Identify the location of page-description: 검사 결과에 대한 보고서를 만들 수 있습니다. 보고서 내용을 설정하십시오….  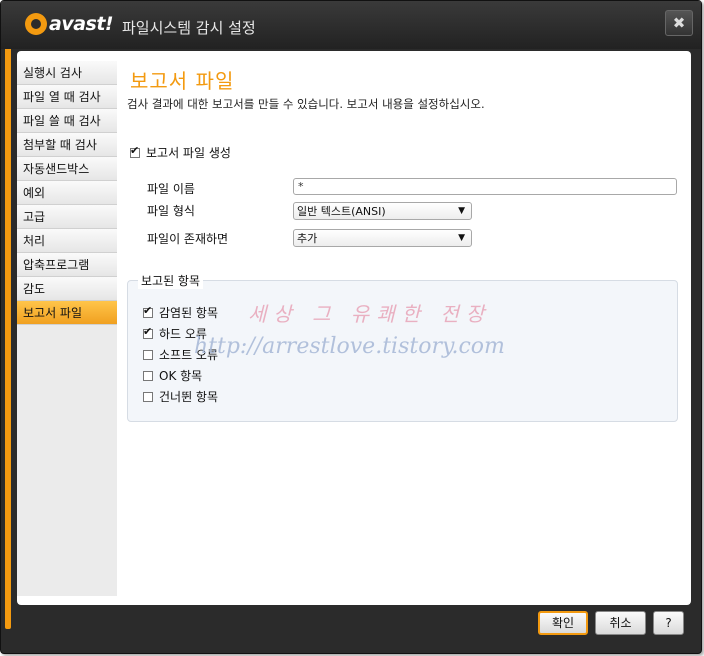
(306, 104).